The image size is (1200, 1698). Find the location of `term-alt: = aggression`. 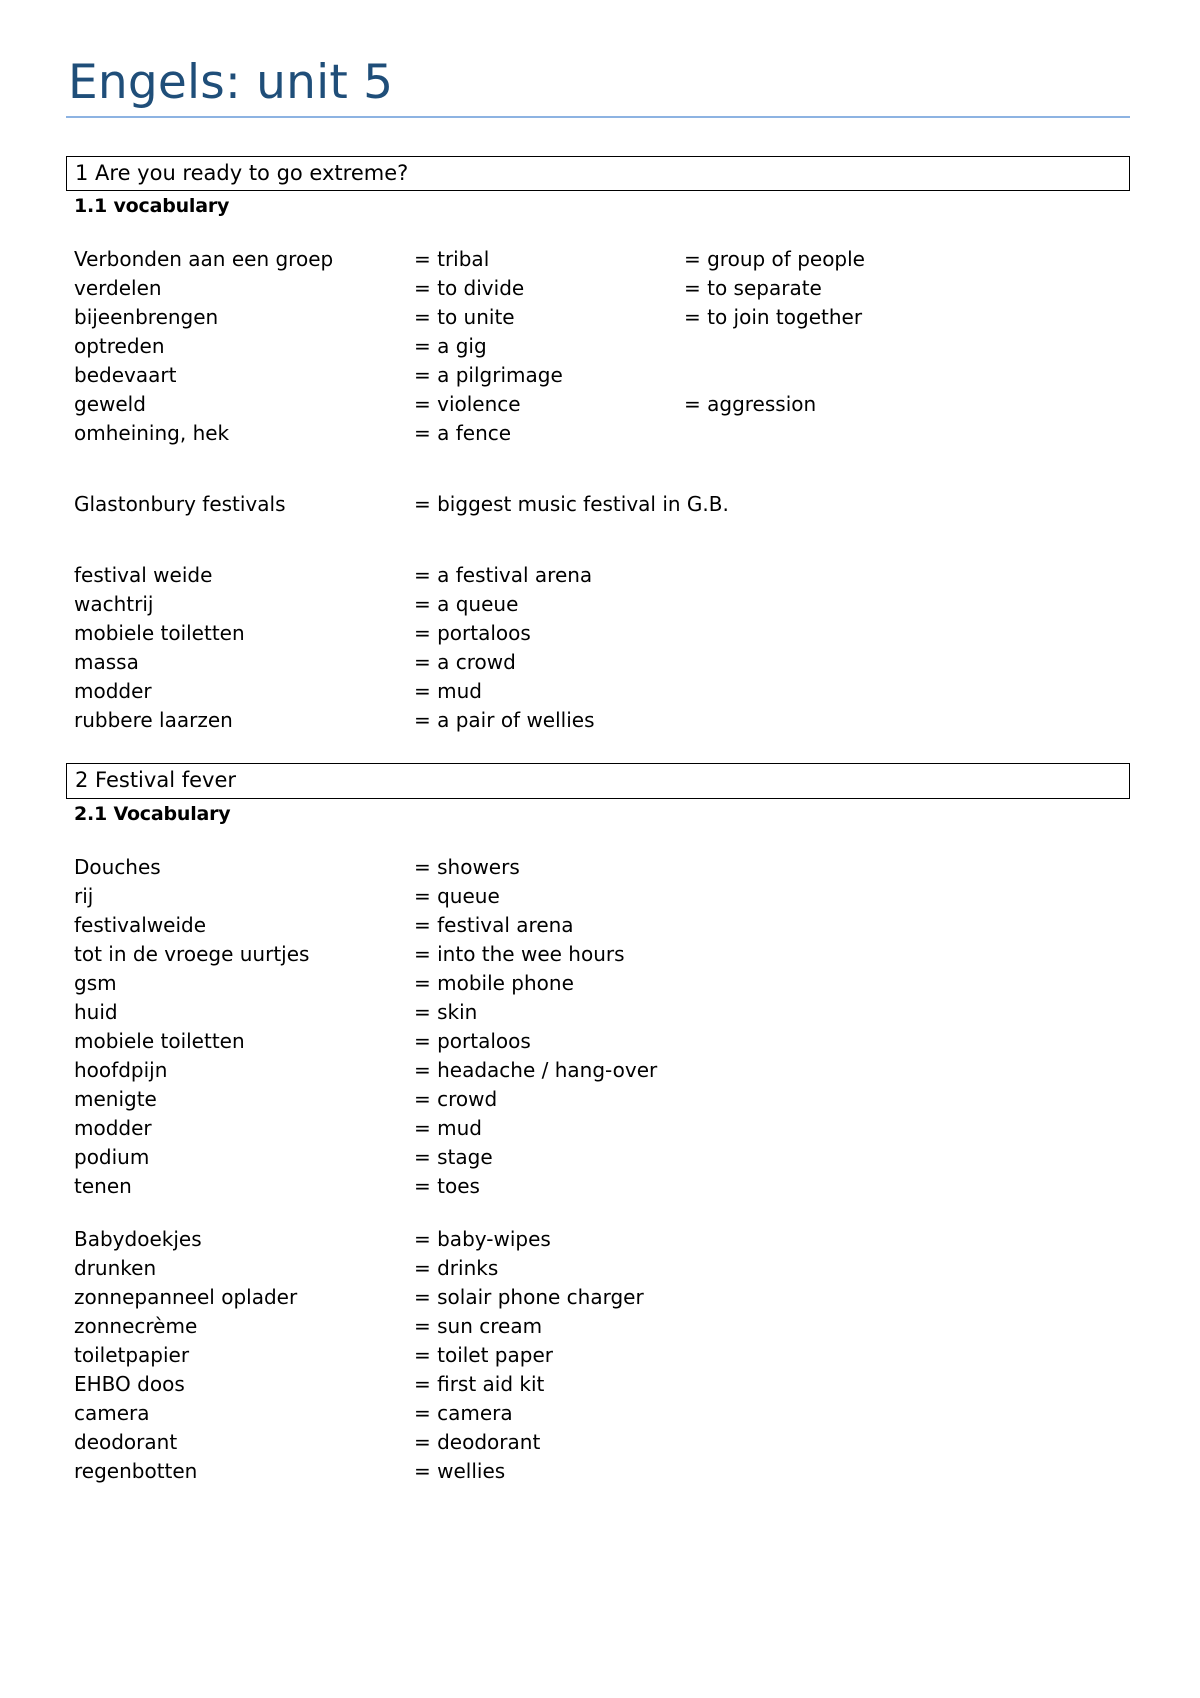

term-alt: = aggression is located at coordinates (750, 404).